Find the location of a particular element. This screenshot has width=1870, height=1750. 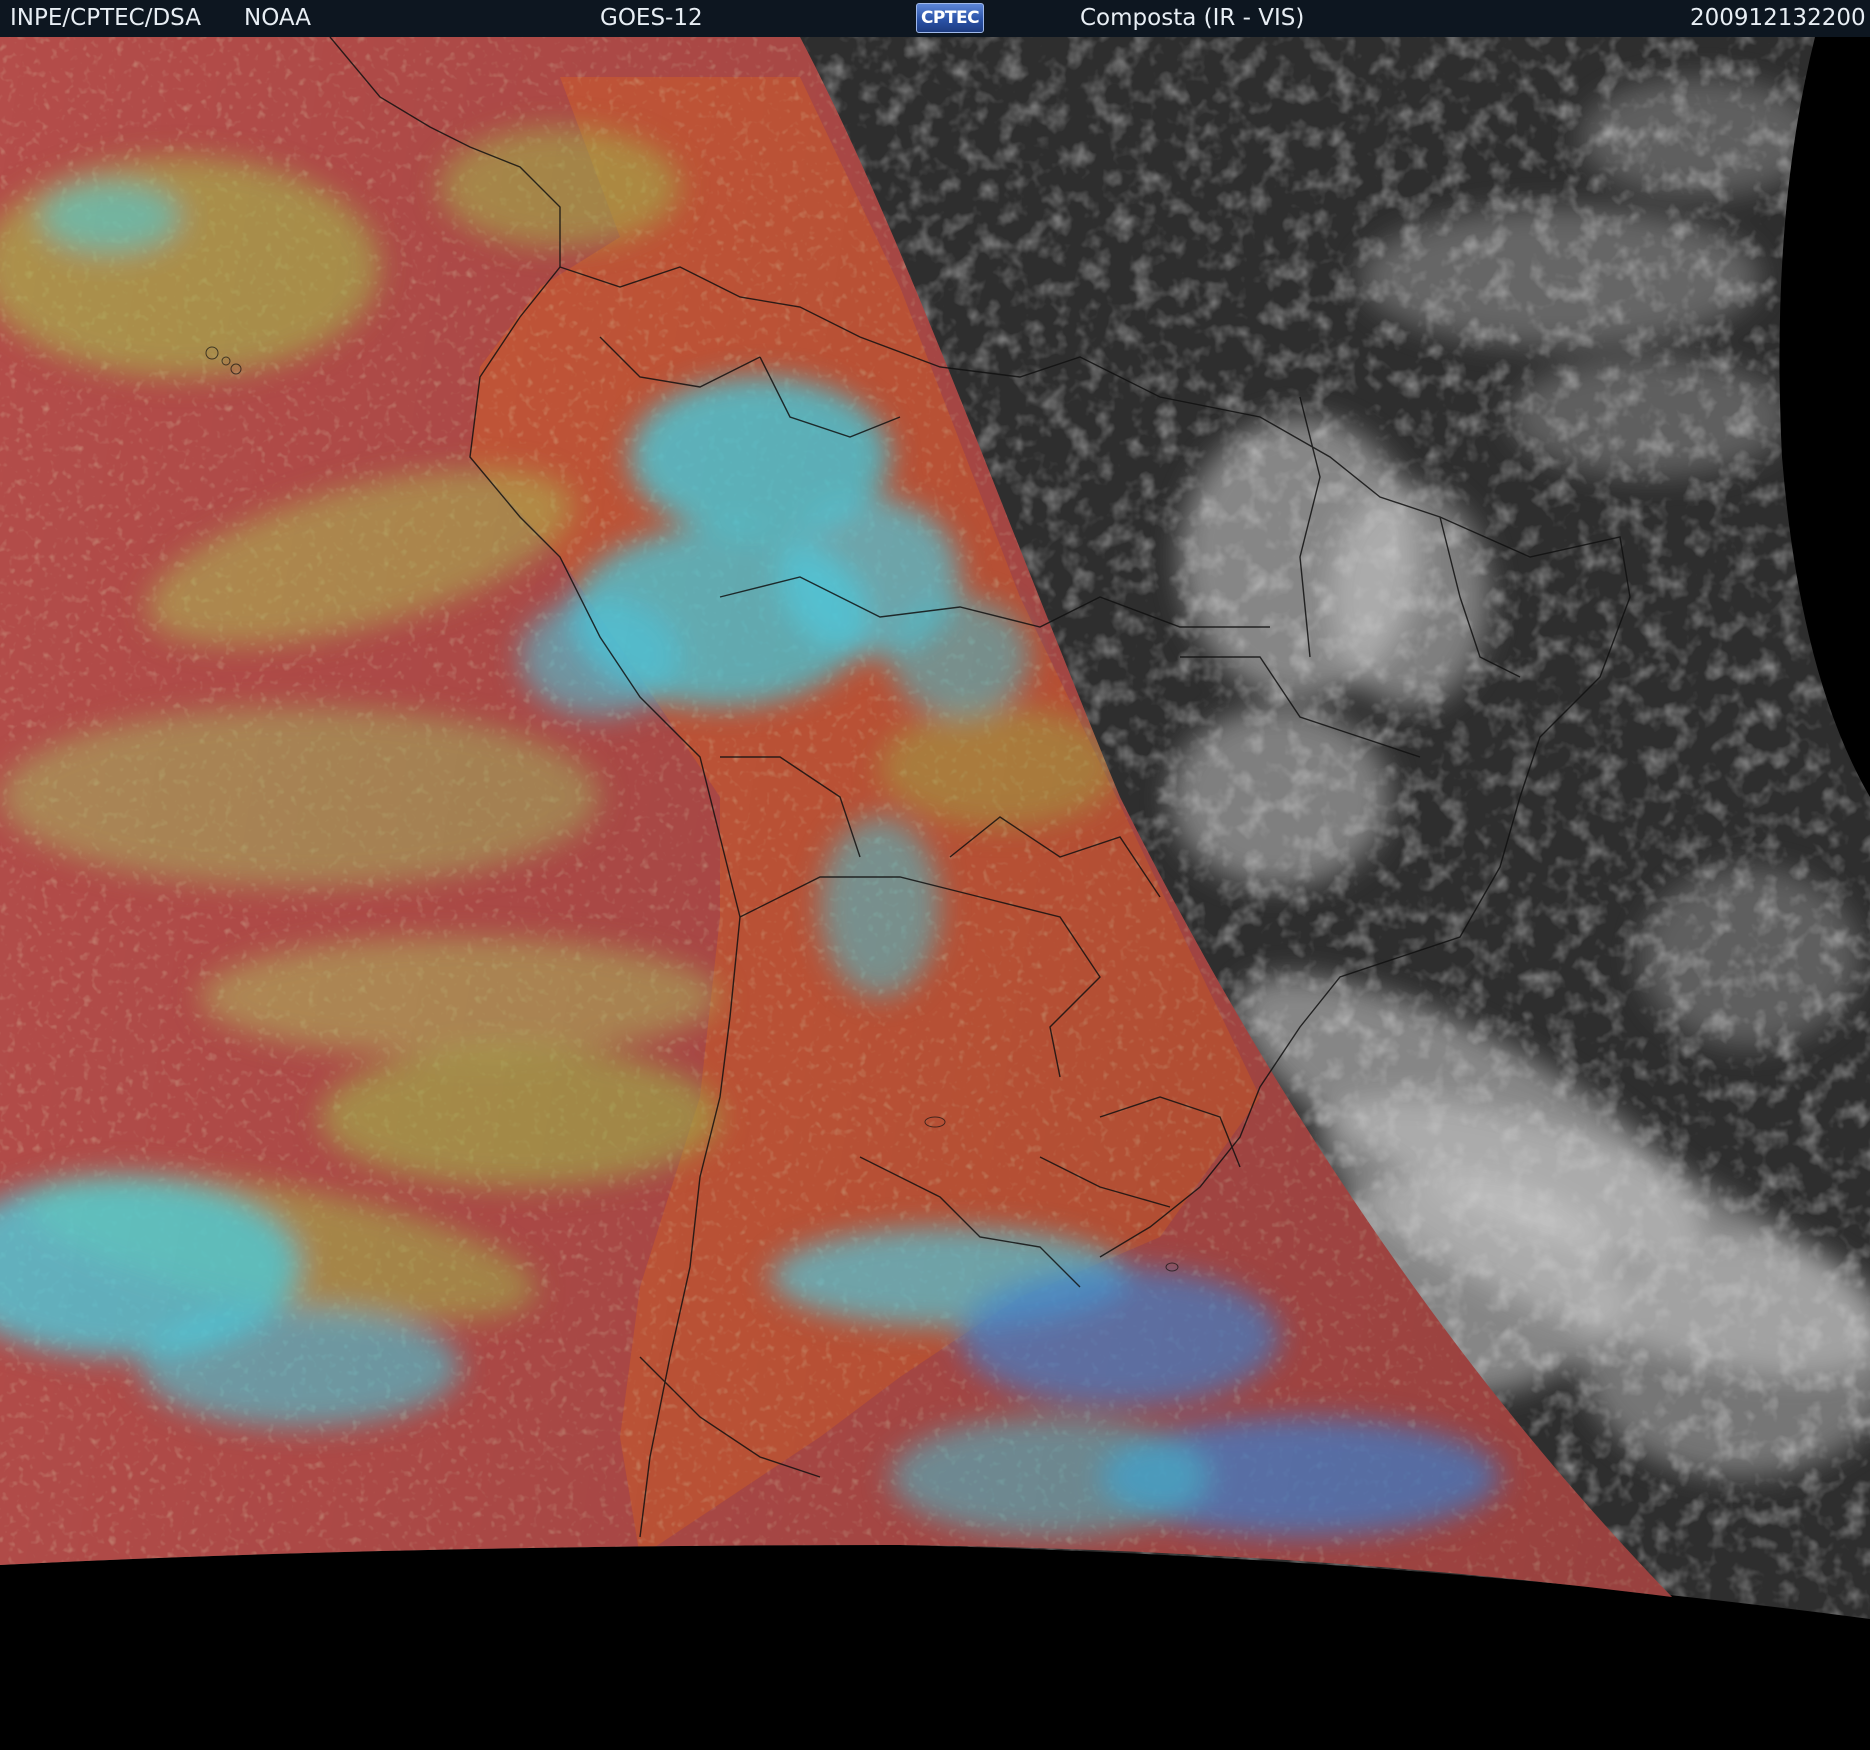

satellite-label: GOES-12 is located at coordinates (651, 18).